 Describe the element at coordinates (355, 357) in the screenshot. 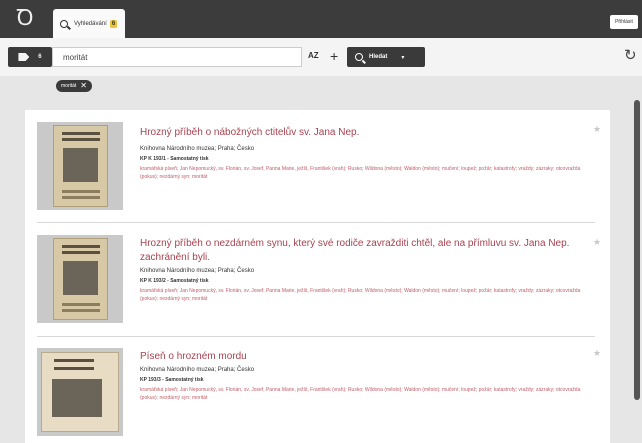

I see `result-title: Píseň o hrozném mordu` at that location.